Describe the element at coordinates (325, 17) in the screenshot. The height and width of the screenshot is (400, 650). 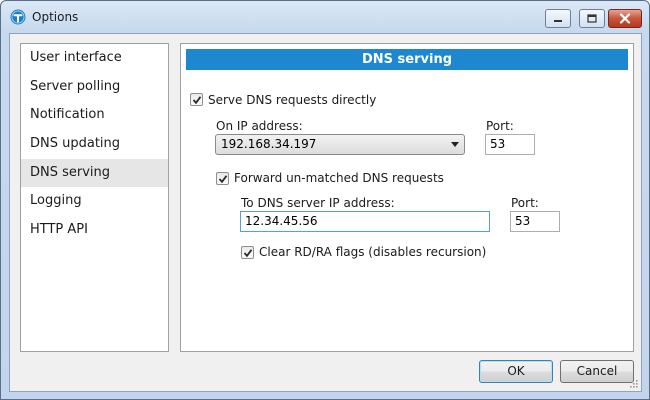
I see `title-bar: Options` at that location.